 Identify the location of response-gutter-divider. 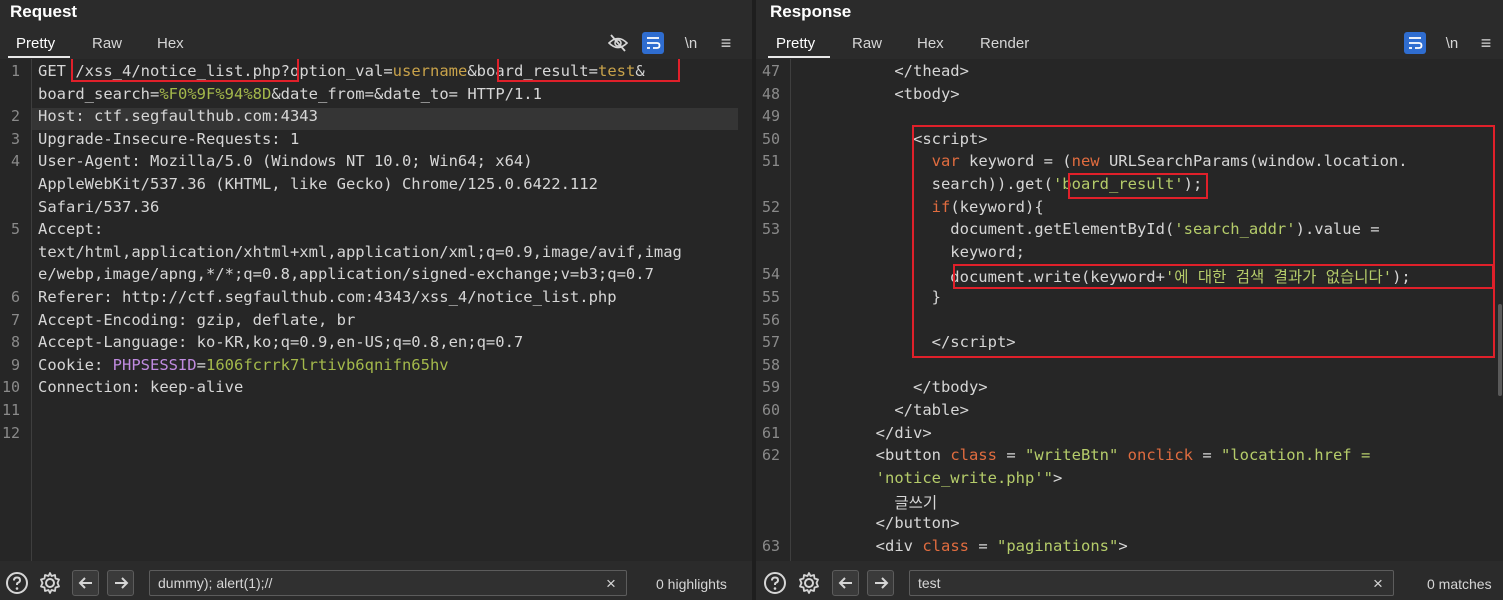
(790, 310).